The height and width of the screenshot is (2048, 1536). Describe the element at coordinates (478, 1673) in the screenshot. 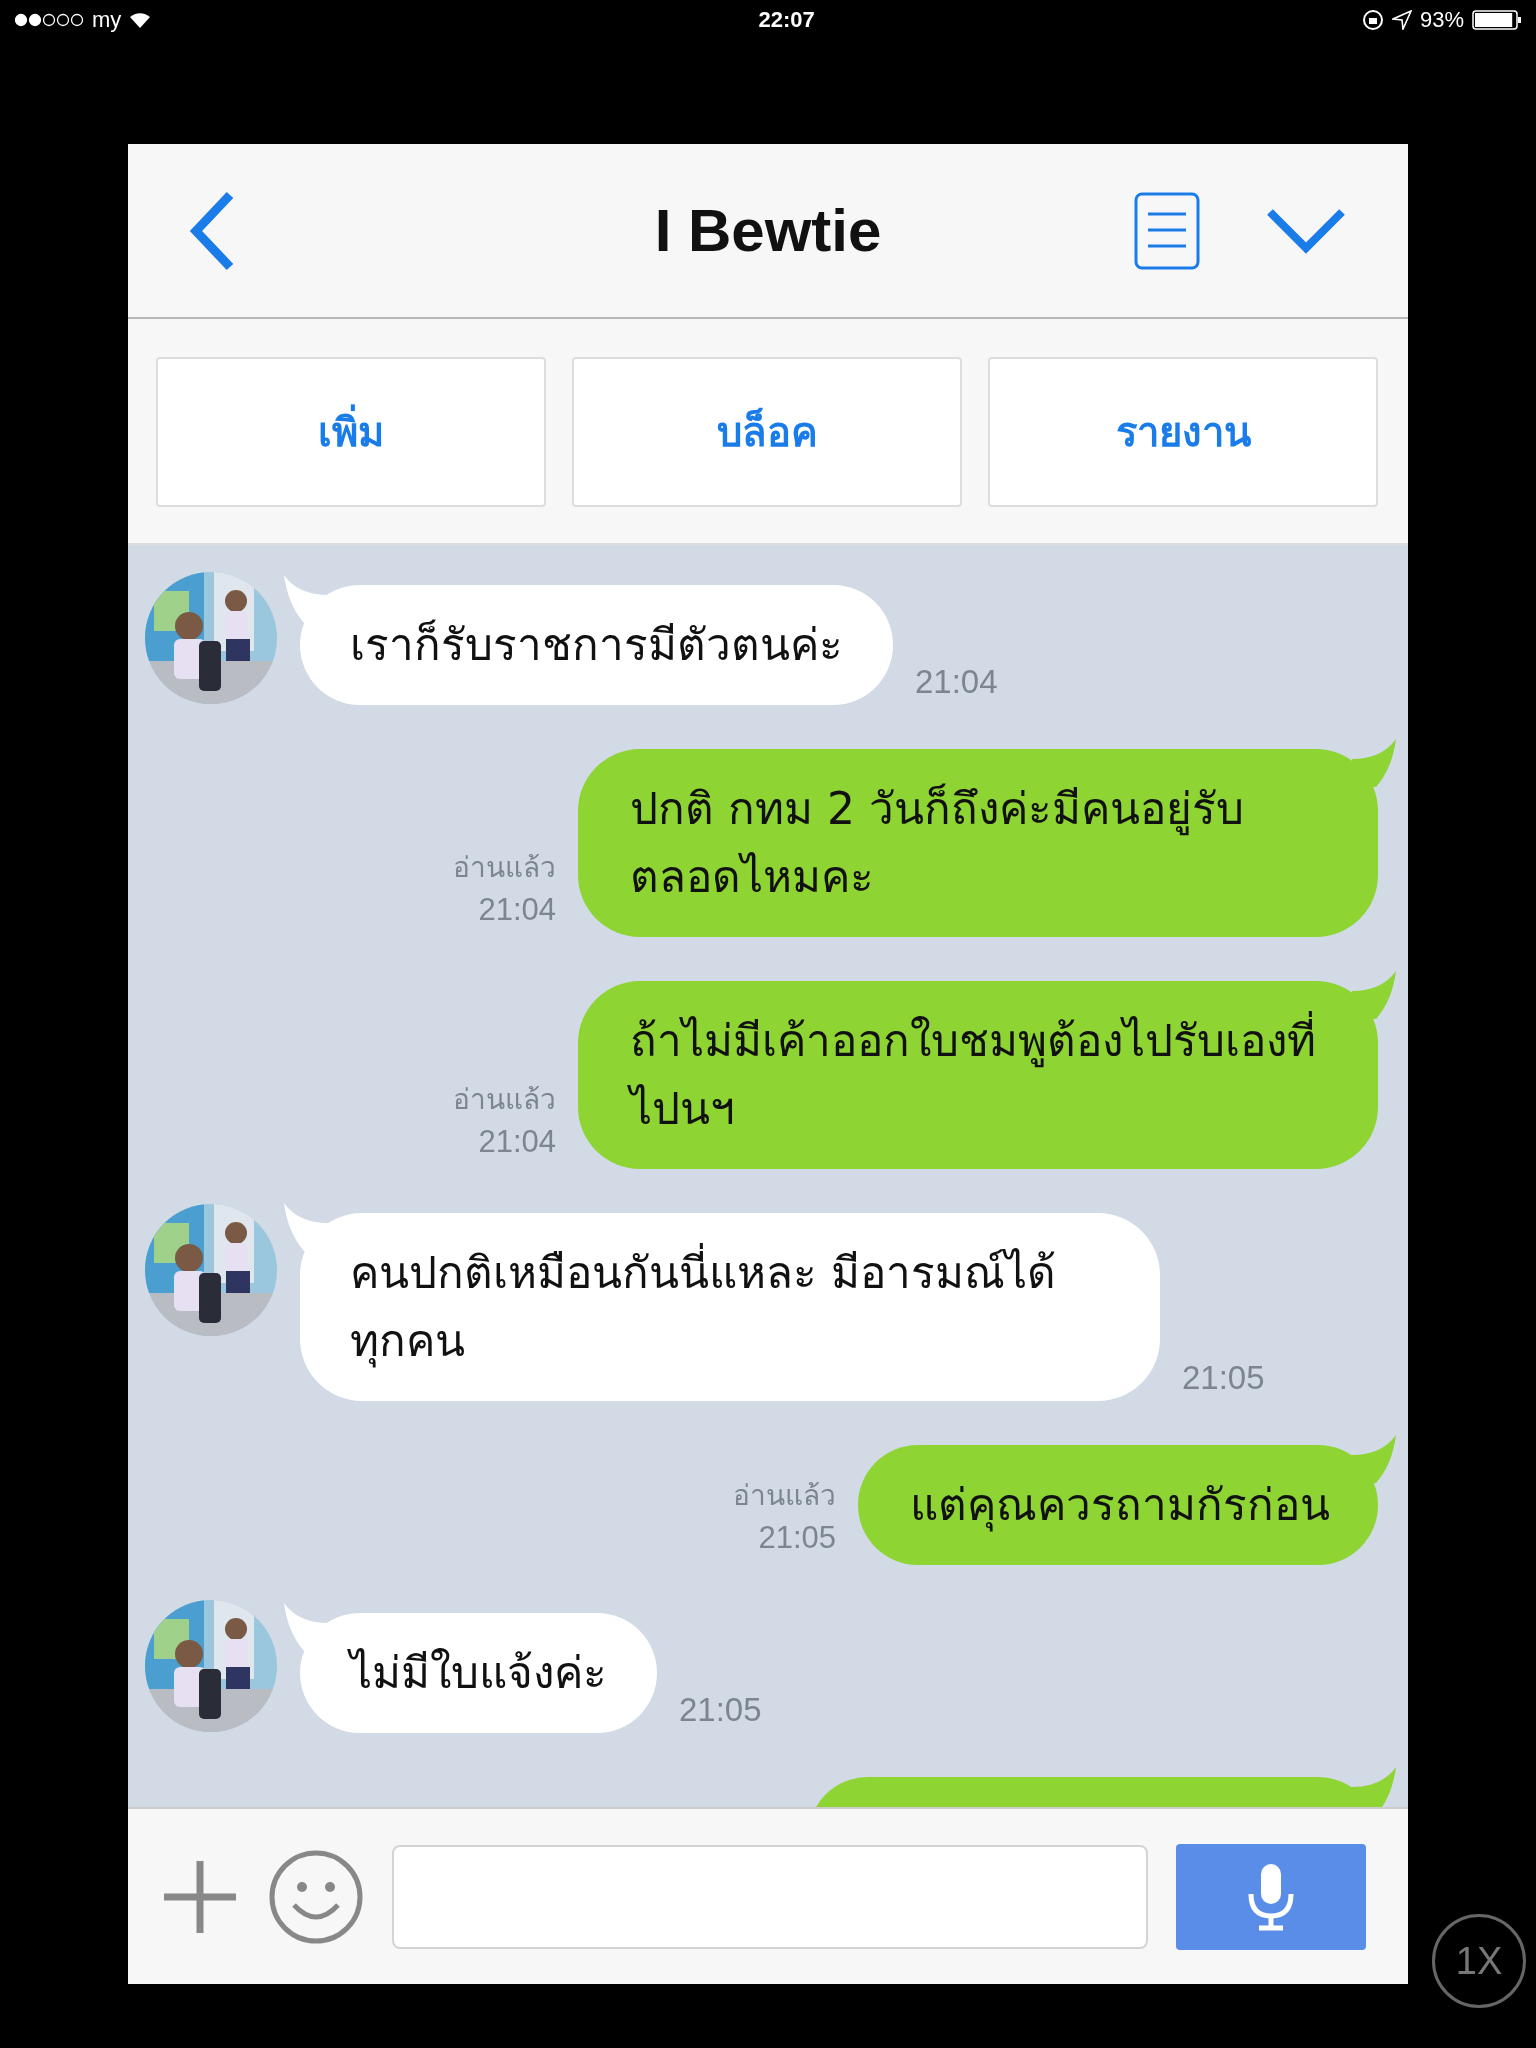

I see `message-bubble: ไม่มีใบแจ้งค่ะ` at that location.